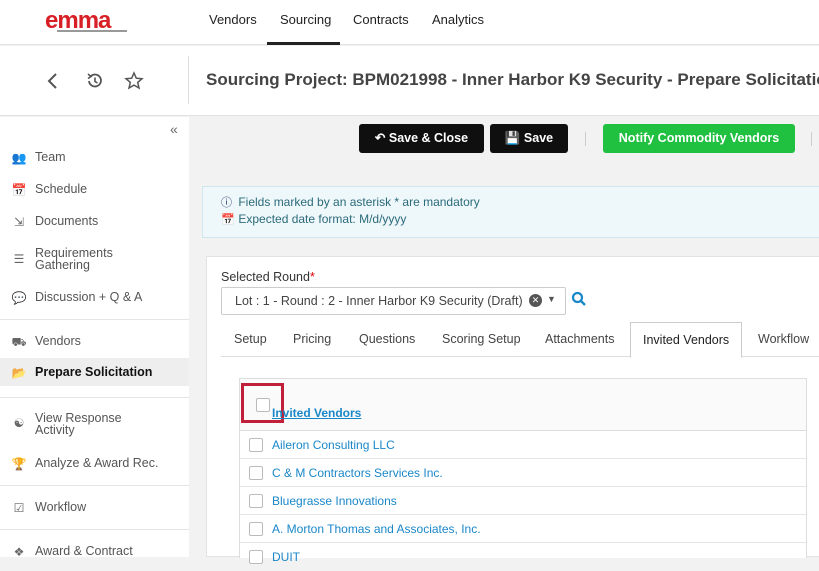 The image size is (819, 571). I want to click on vendor-link: Aileron Consulting LLC, so click(333, 445).